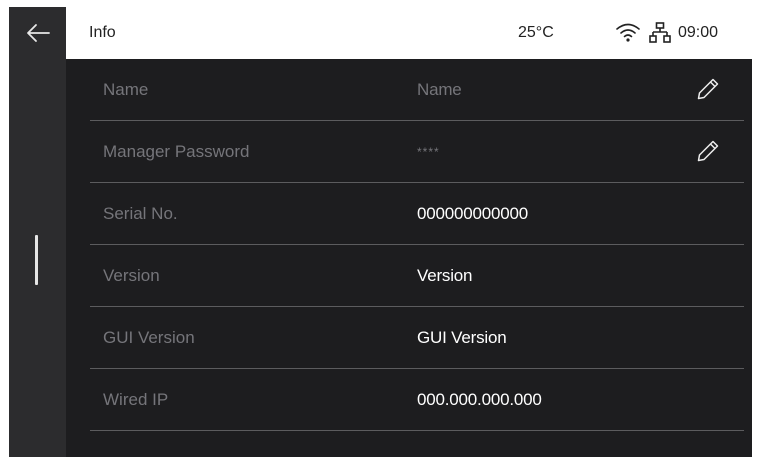 This screenshot has width=759, height=457. I want to click on left-rail, so click(37, 232).